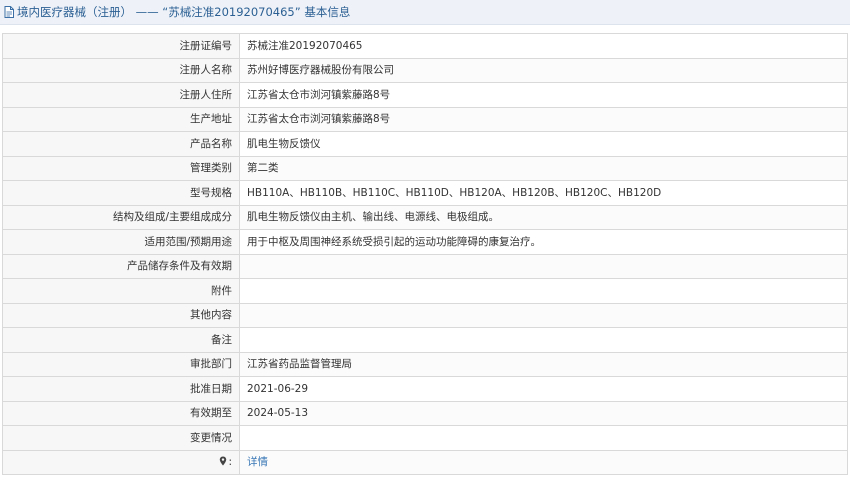 This screenshot has height=481, width=850. I want to click on table-row: 产品储存条件及有效期, so click(425, 266).